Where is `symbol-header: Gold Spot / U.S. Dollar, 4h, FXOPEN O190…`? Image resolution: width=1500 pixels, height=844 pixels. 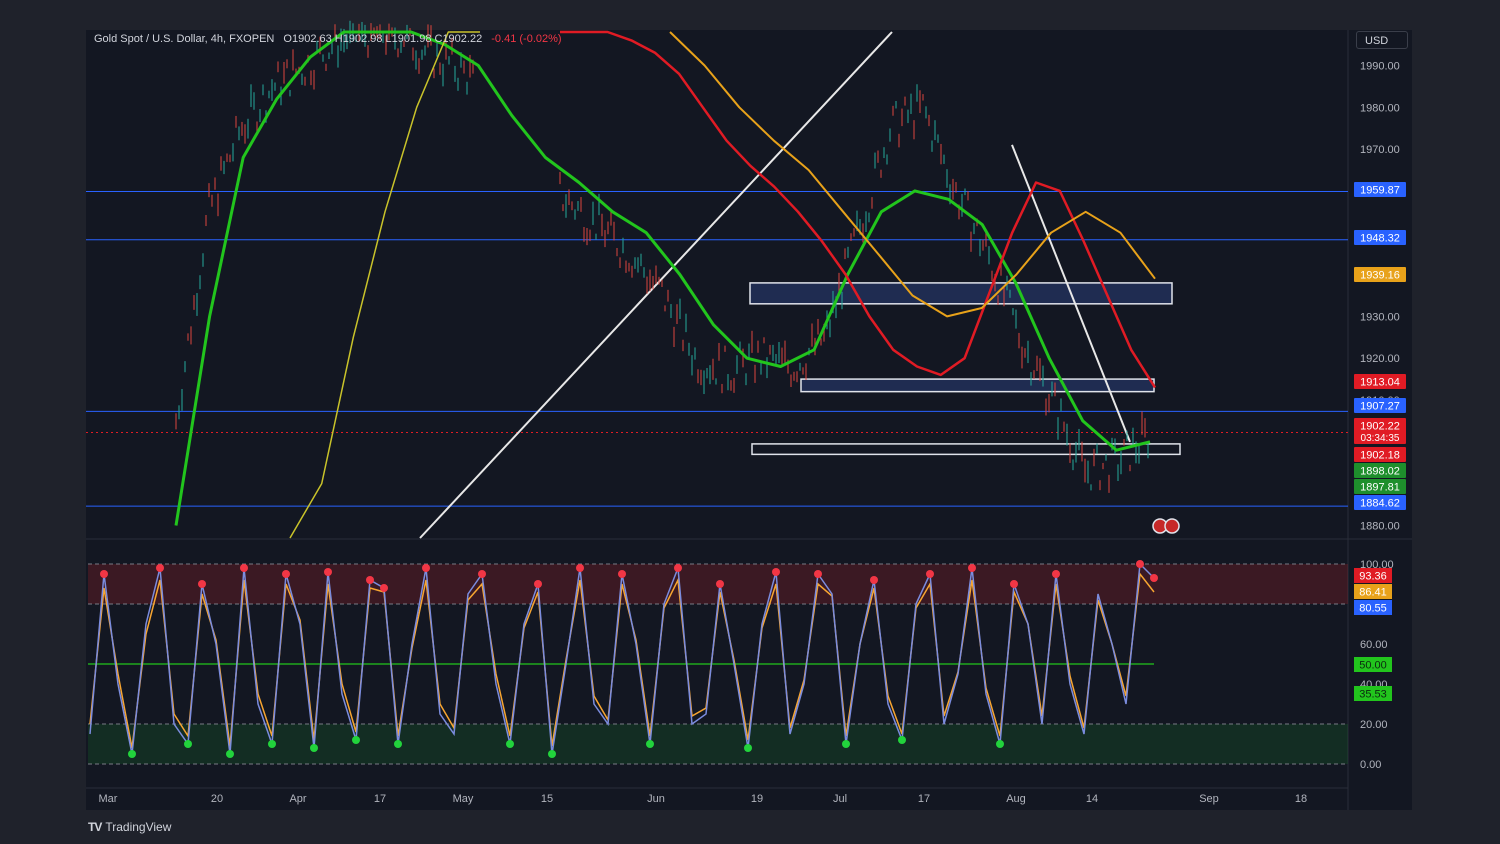
symbol-header: Gold Spot / U.S. Dollar, 4h, FXOPEN O190… is located at coordinates (328, 39).